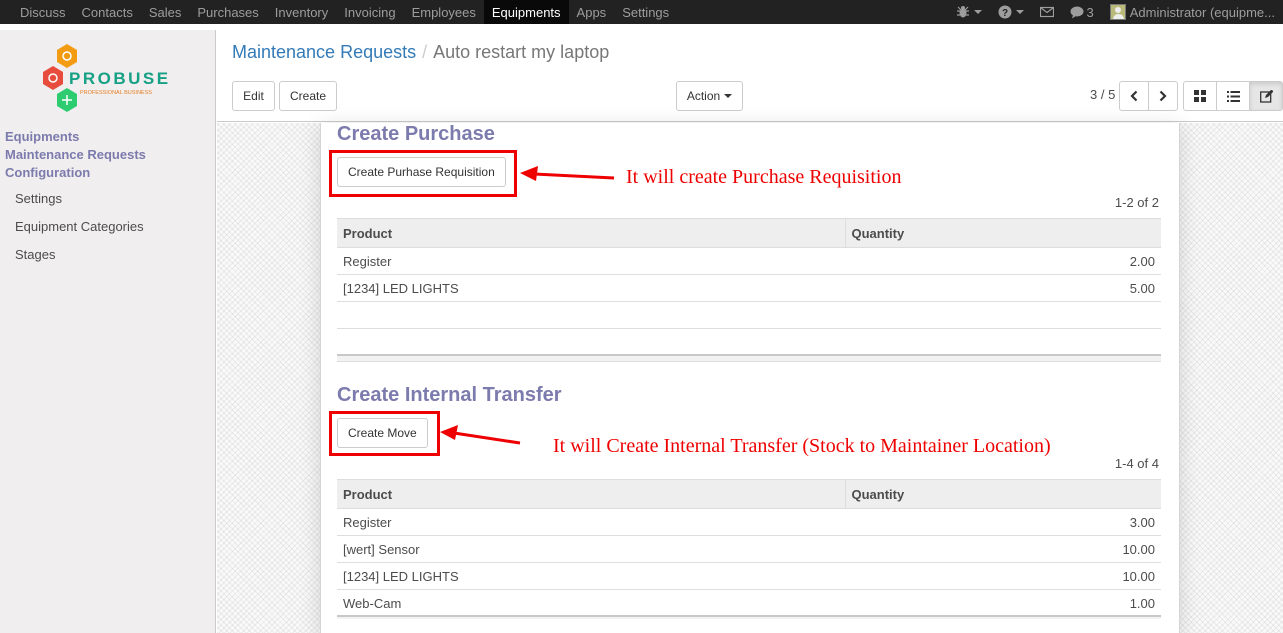 The width and height of the screenshot is (1283, 633). I want to click on comments-icon, so click(1077, 12).